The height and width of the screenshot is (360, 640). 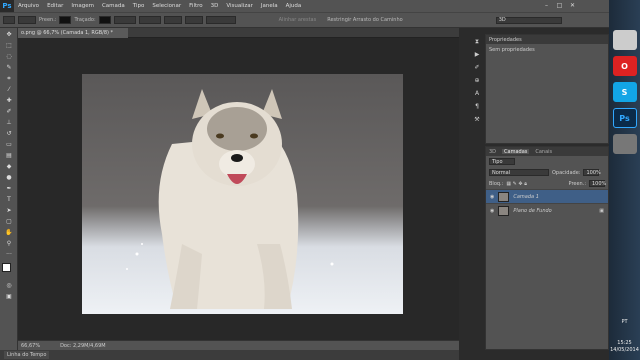 I want to click on menu-arquivo: Arquivo, so click(x=28, y=6).